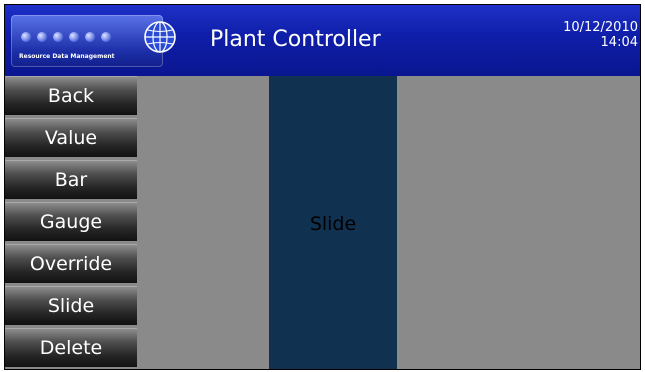  Describe the element at coordinates (160, 37) in the screenshot. I see `globe-icon` at that location.